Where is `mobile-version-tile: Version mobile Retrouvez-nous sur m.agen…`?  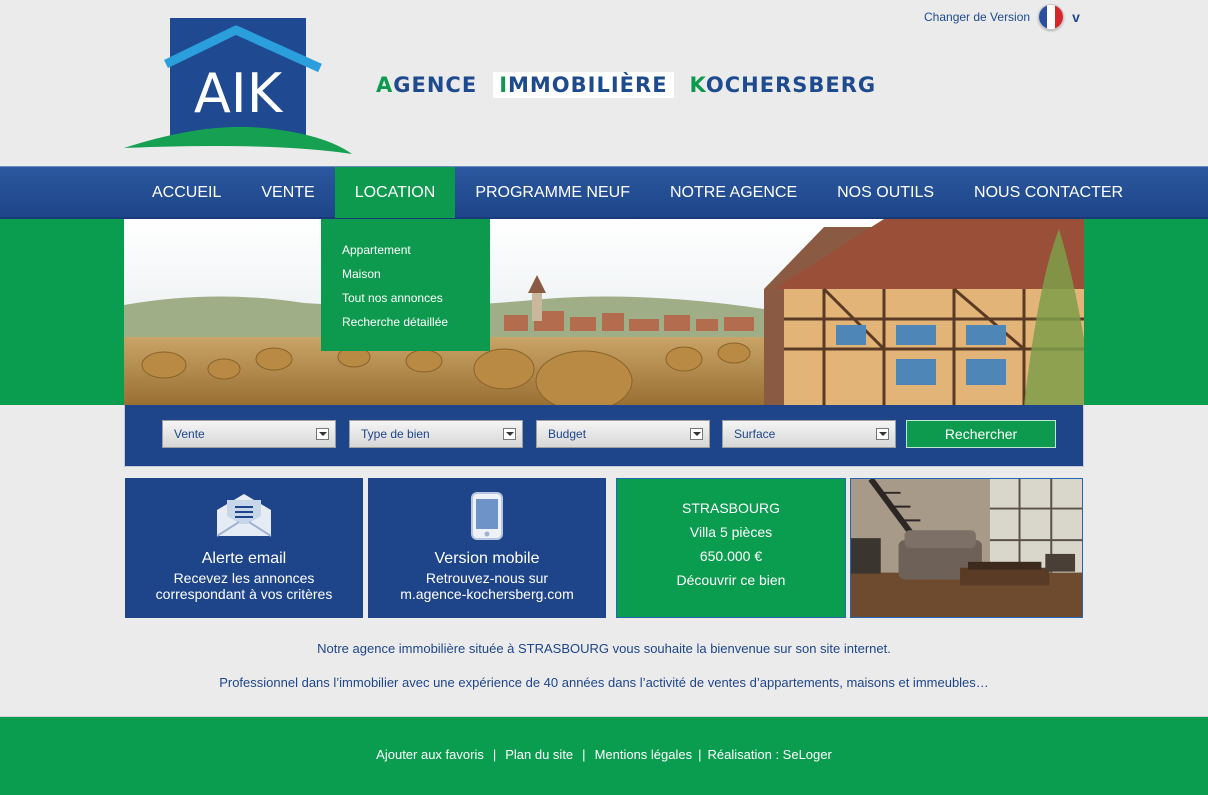
mobile-version-tile: Version mobile Retrouvez-nous sur m.agen… is located at coordinates (487, 548).